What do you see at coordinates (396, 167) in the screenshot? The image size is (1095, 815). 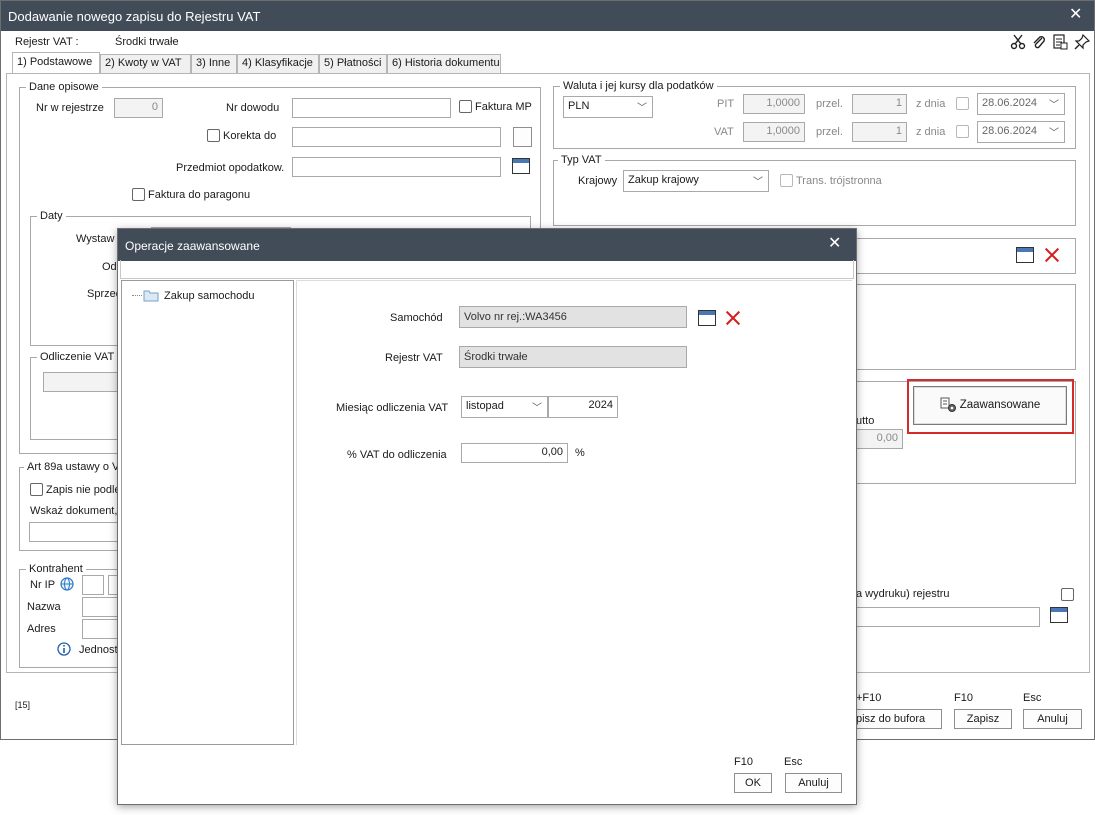 I see `przedmiot-input` at bounding box center [396, 167].